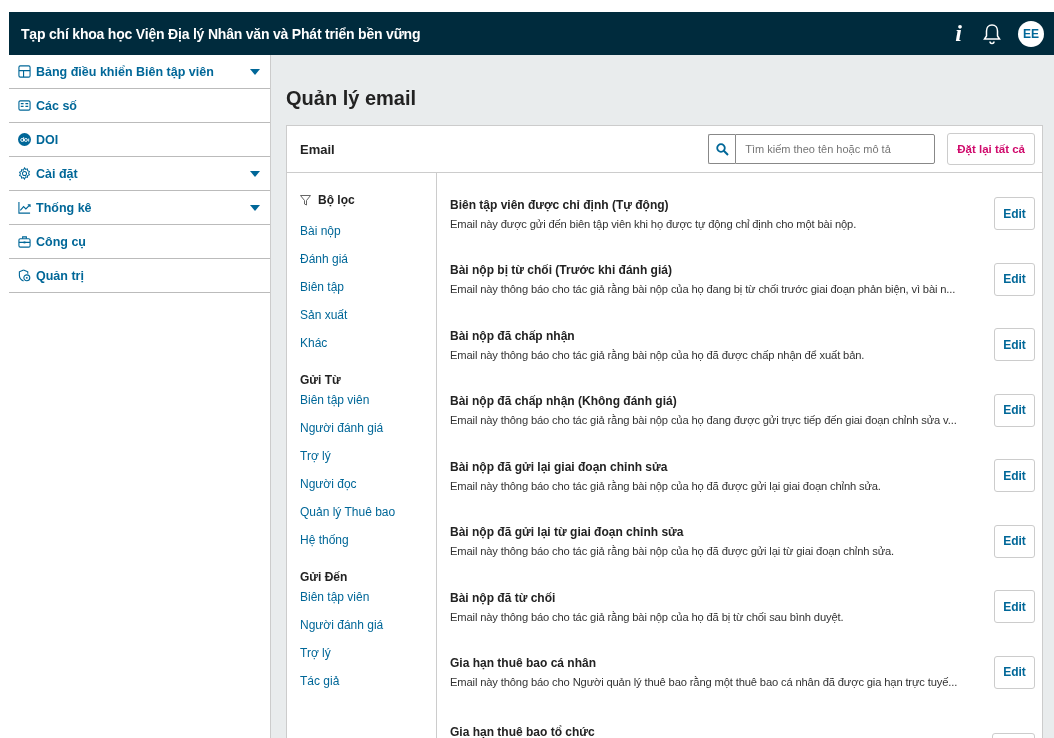 The width and height of the screenshot is (1054, 738). I want to click on sidebar-item: Các số, so click(139, 106).